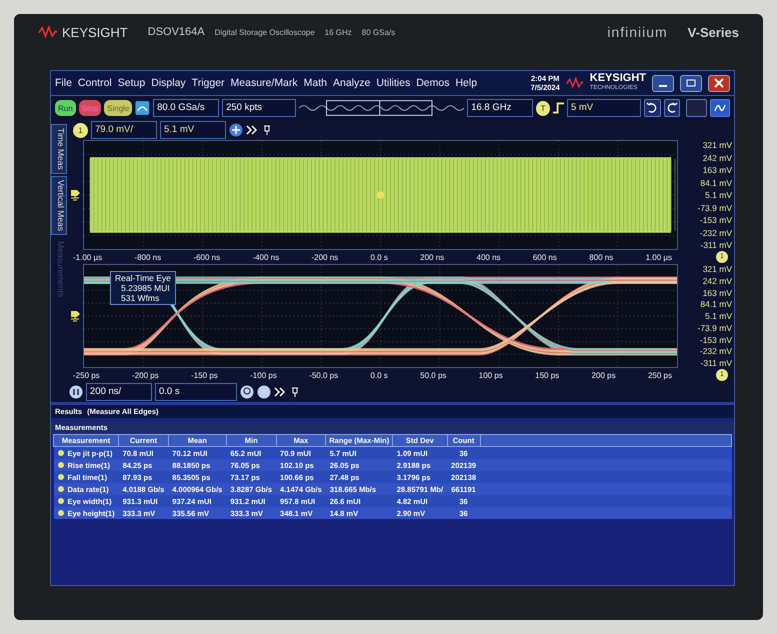 This screenshot has width=777, height=634. I want to click on x-axis-label: 800 ns, so click(601, 257).